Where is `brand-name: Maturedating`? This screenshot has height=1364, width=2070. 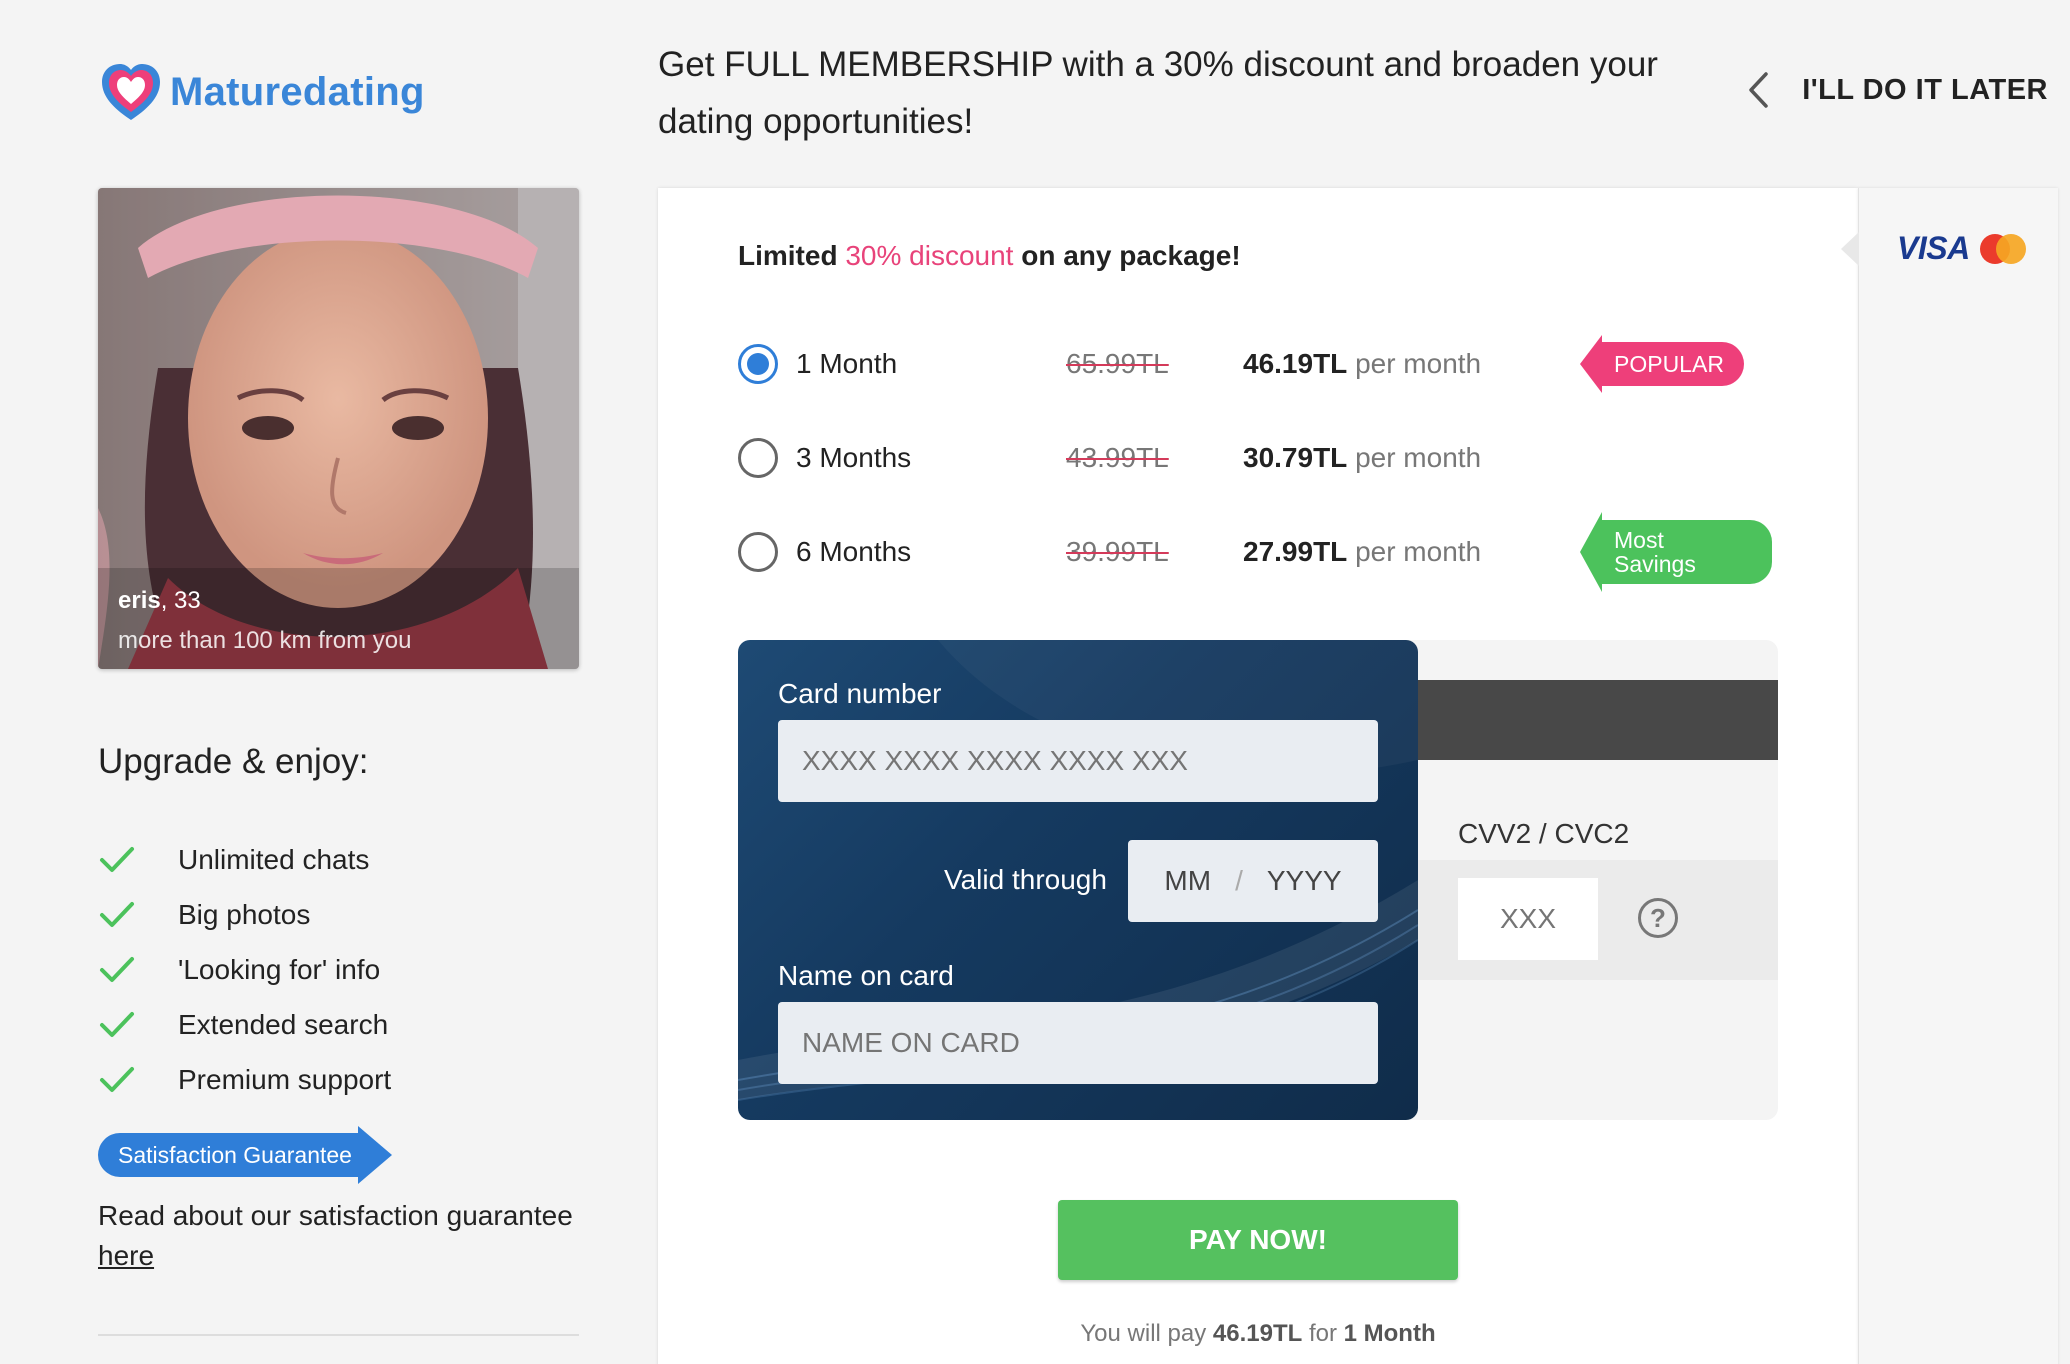
brand-name: Maturedating is located at coordinates (297, 91).